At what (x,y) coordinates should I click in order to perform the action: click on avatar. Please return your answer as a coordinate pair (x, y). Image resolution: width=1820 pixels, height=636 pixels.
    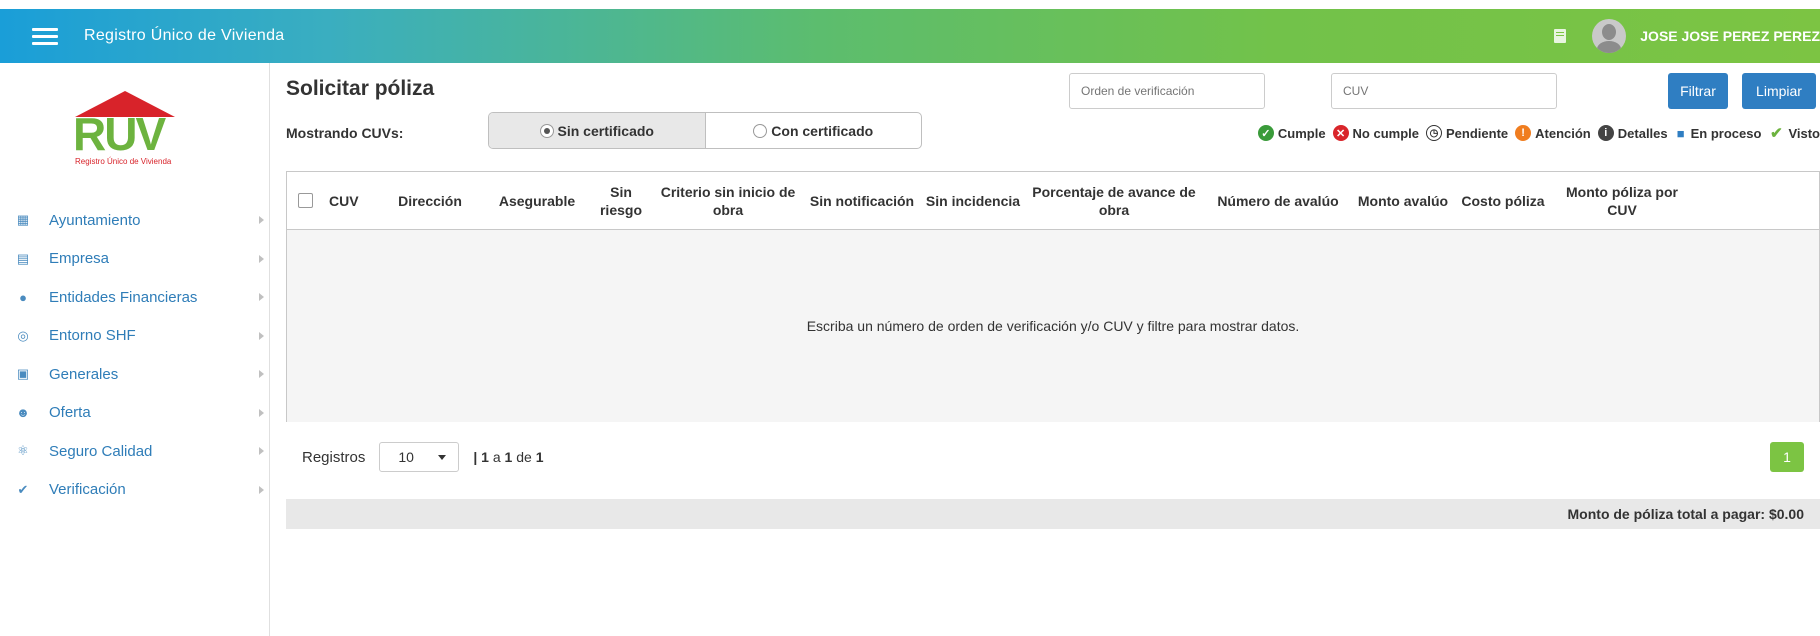
    Looking at the image, I should click on (1609, 36).